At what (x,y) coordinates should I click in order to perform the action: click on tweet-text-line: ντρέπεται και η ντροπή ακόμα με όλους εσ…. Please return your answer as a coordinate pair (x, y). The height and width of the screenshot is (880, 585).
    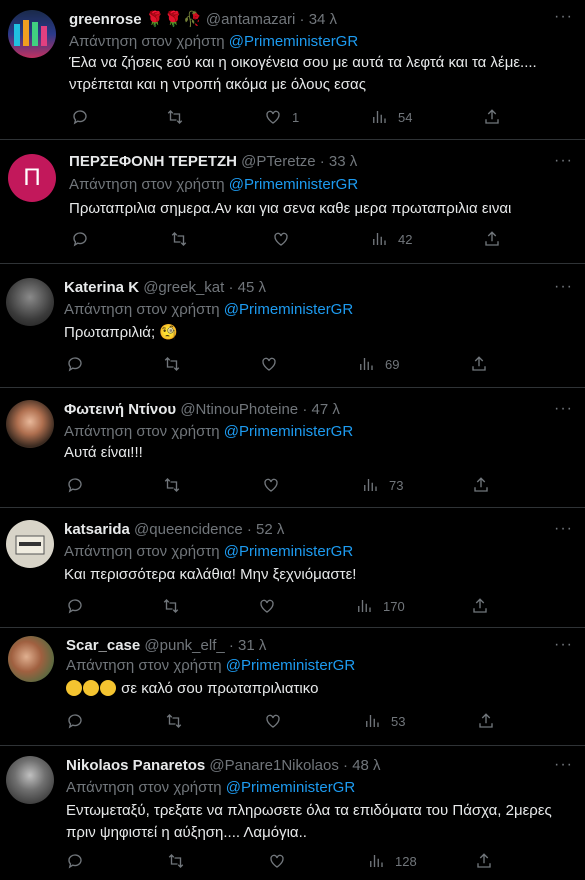
    Looking at the image, I should click on (217, 84).